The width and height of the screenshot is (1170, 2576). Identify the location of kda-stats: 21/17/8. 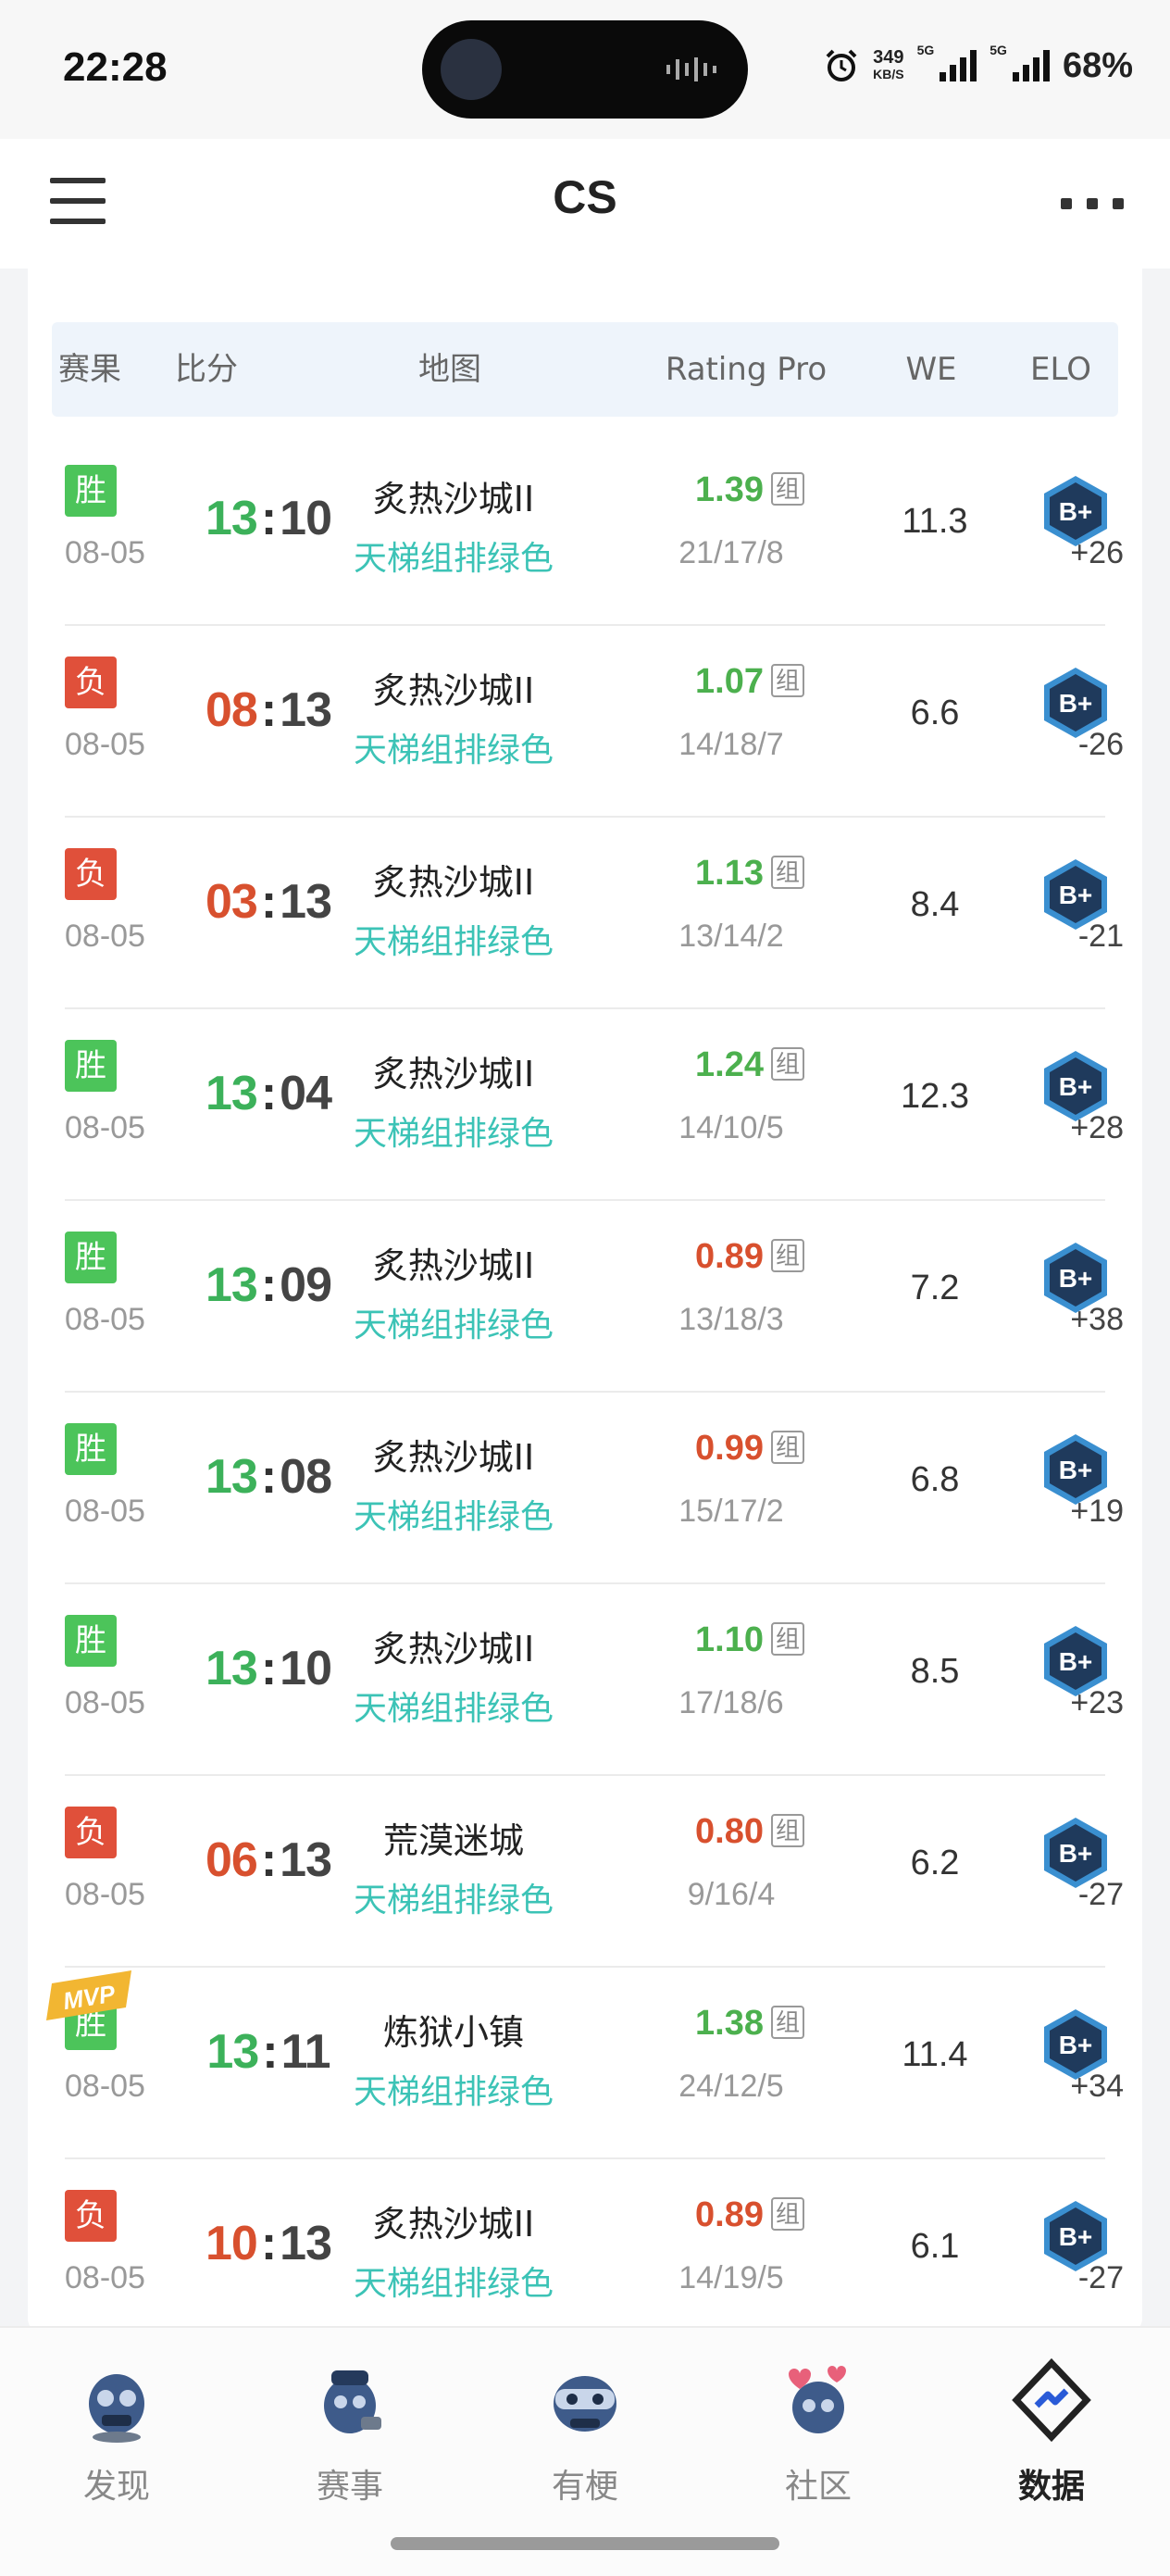
(731, 552).